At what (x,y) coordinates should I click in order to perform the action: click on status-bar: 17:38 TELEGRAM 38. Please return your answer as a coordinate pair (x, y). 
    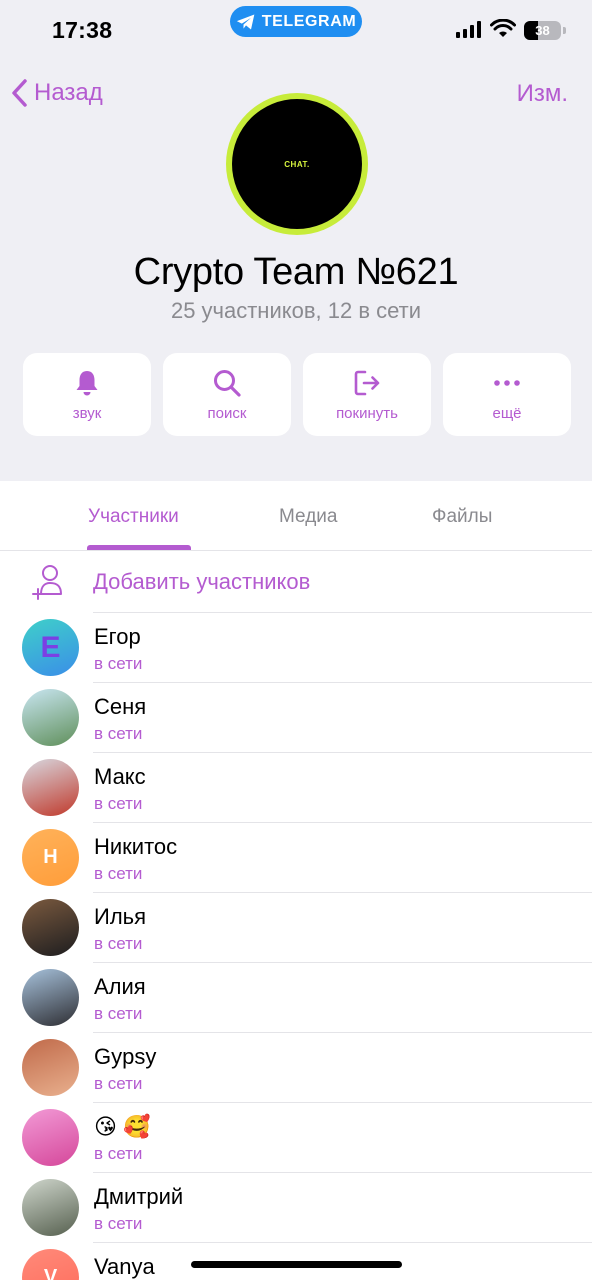
    Looking at the image, I should click on (296, 30).